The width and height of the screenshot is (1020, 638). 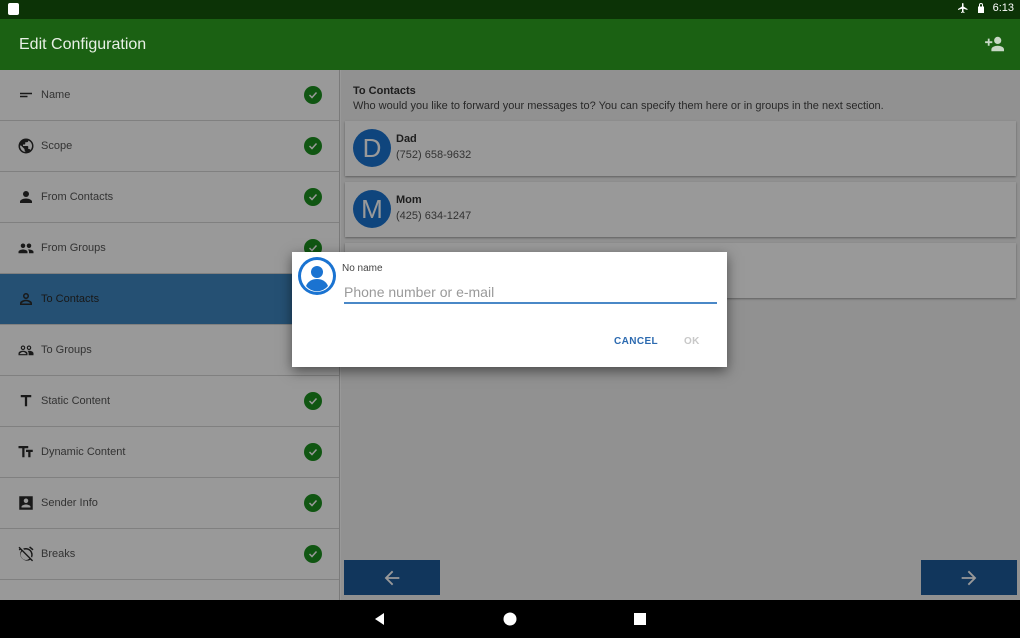 I want to click on app-bar: Edit Configuration, so click(x=510, y=44).